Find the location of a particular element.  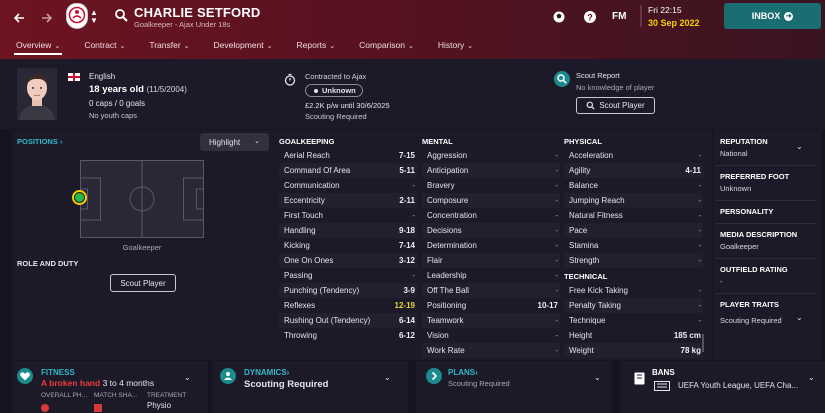

plans-title: PLANS› is located at coordinates (463, 372).